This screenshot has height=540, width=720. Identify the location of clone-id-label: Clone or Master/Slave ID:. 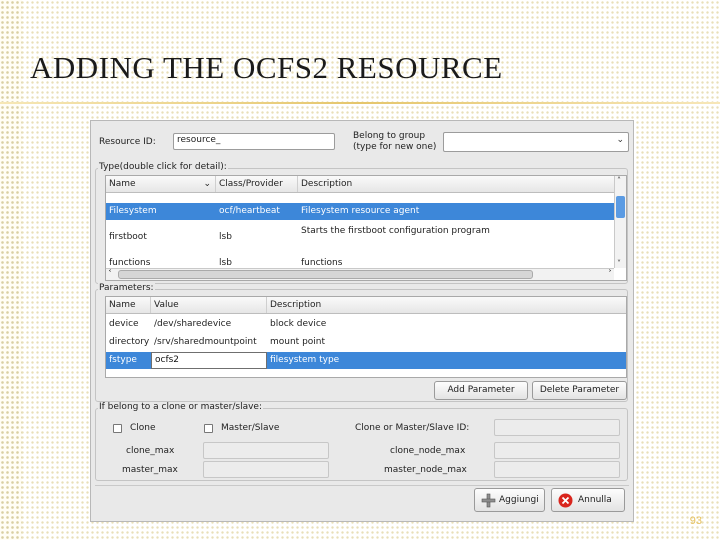
(412, 428).